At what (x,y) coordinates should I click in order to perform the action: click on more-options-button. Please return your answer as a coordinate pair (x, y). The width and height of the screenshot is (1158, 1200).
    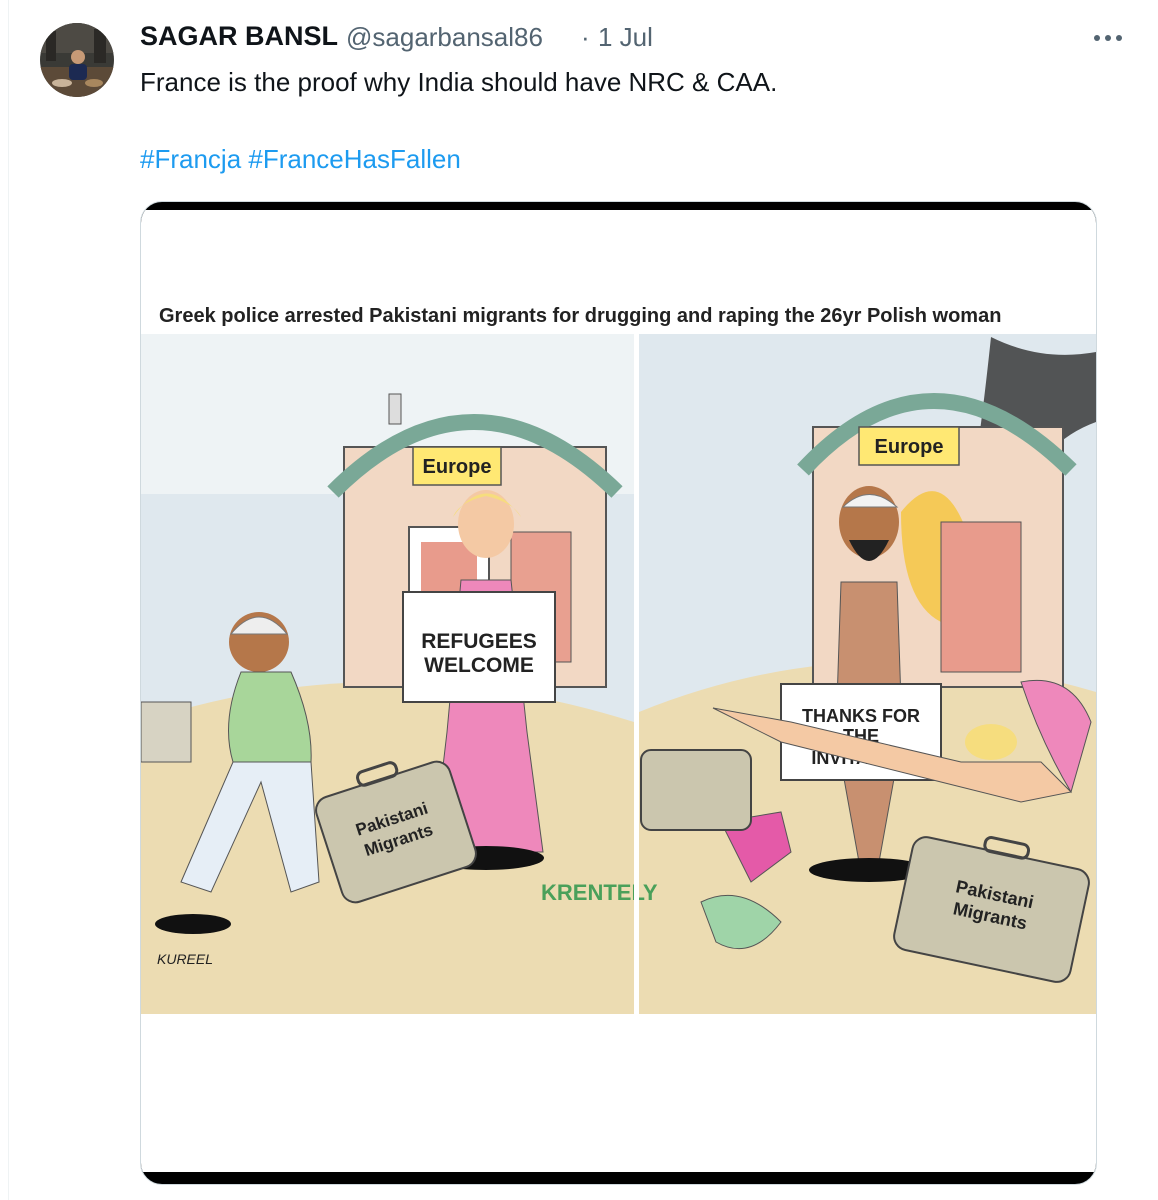
    Looking at the image, I should click on (1108, 38).